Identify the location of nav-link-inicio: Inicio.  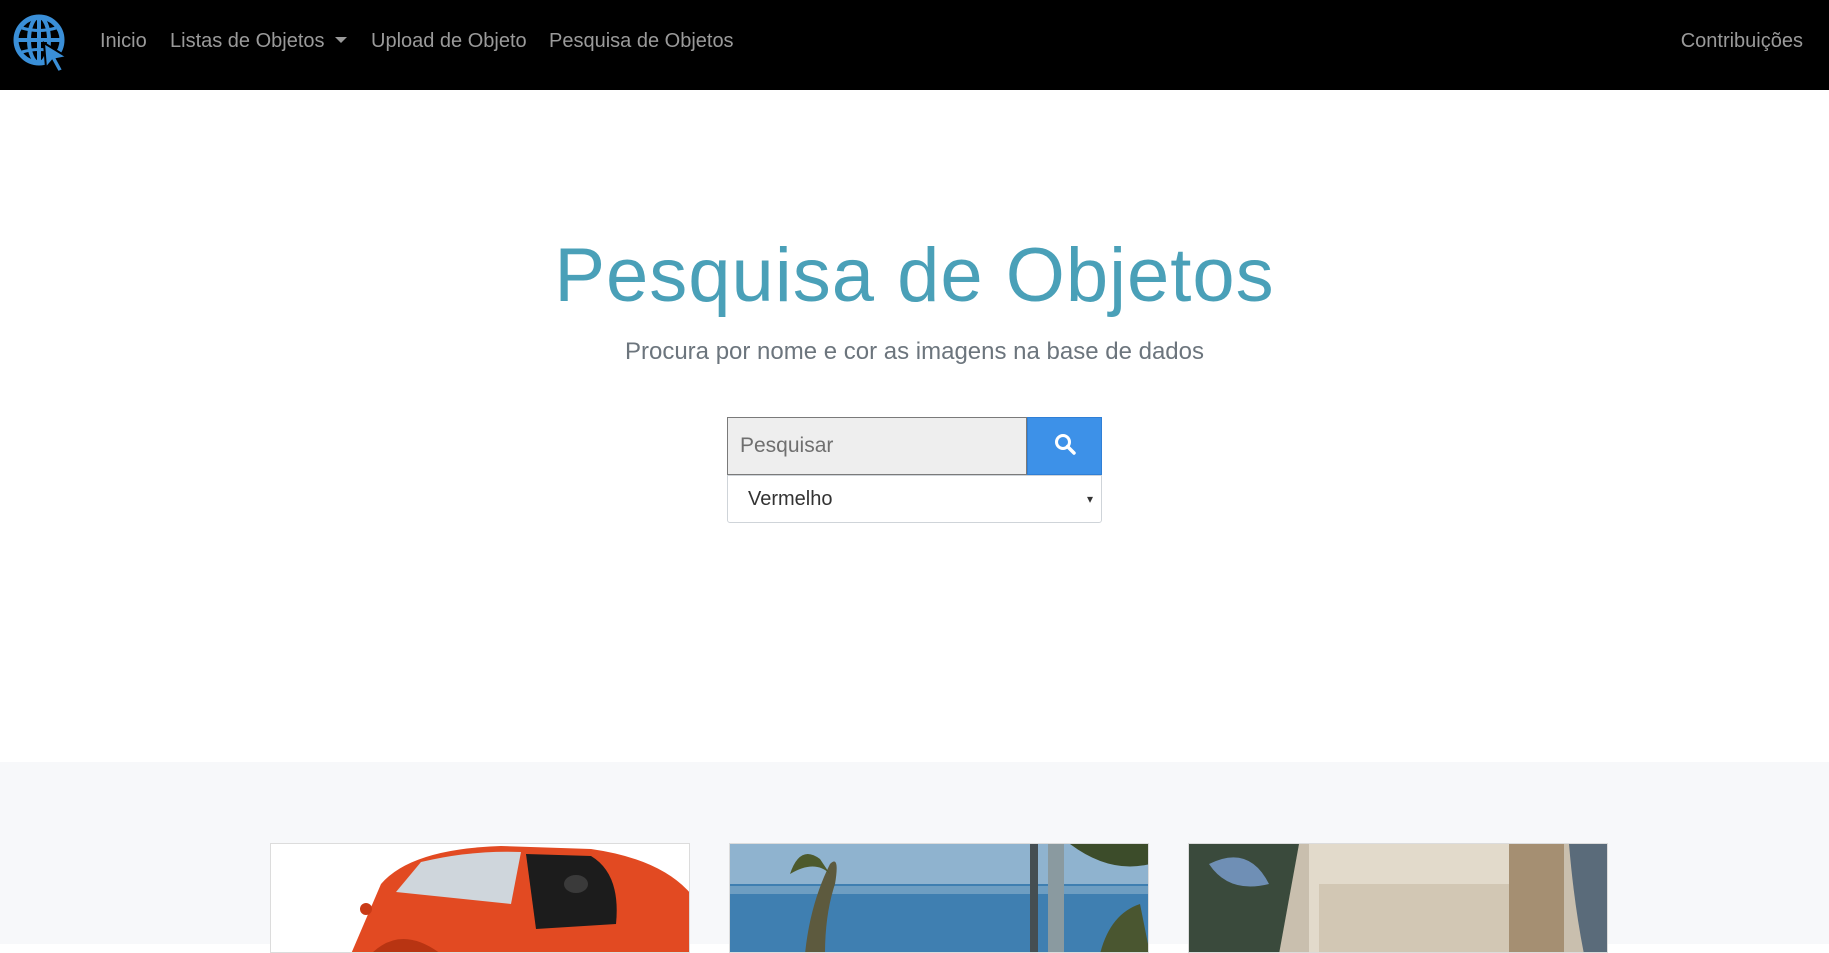
(123, 41).